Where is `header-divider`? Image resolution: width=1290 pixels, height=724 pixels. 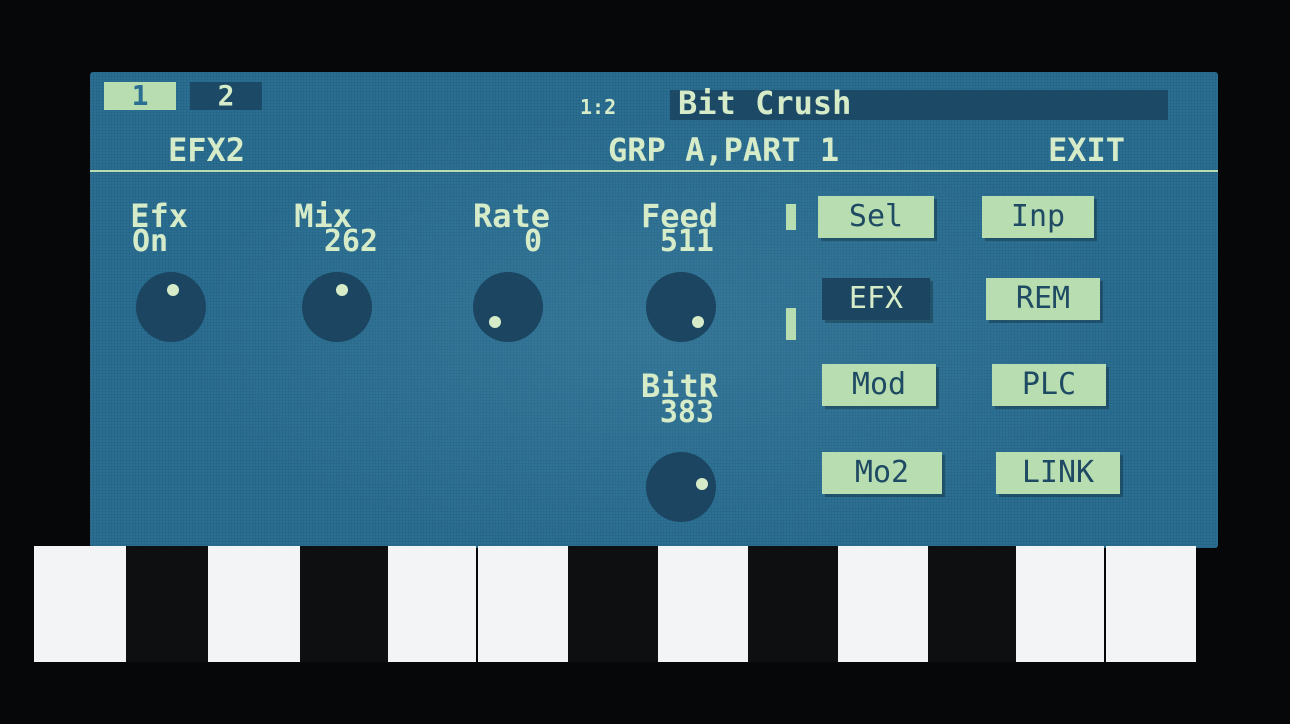
header-divider is located at coordinates (654, 171).